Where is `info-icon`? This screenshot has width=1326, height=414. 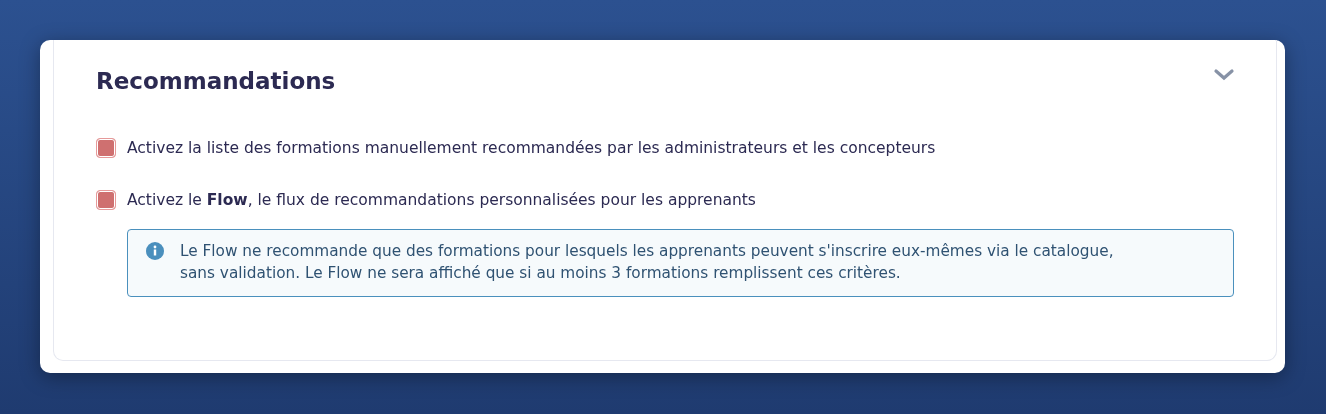
info-icon is located at coordinates (155, 251).